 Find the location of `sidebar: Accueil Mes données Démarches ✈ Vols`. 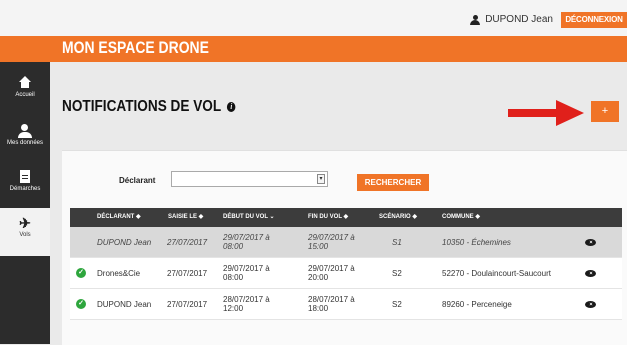

sidebar: Accueil Mes données Démarches ✈ Vols is located at coordinates (25, 203).